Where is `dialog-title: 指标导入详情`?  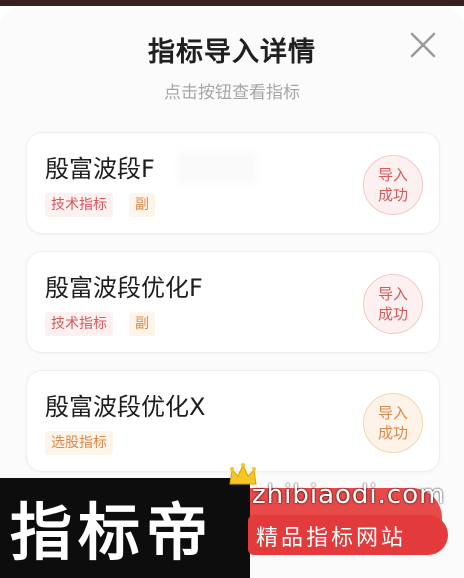 dialog-title: 指标导入详情 is located at coordinates (232, 52).